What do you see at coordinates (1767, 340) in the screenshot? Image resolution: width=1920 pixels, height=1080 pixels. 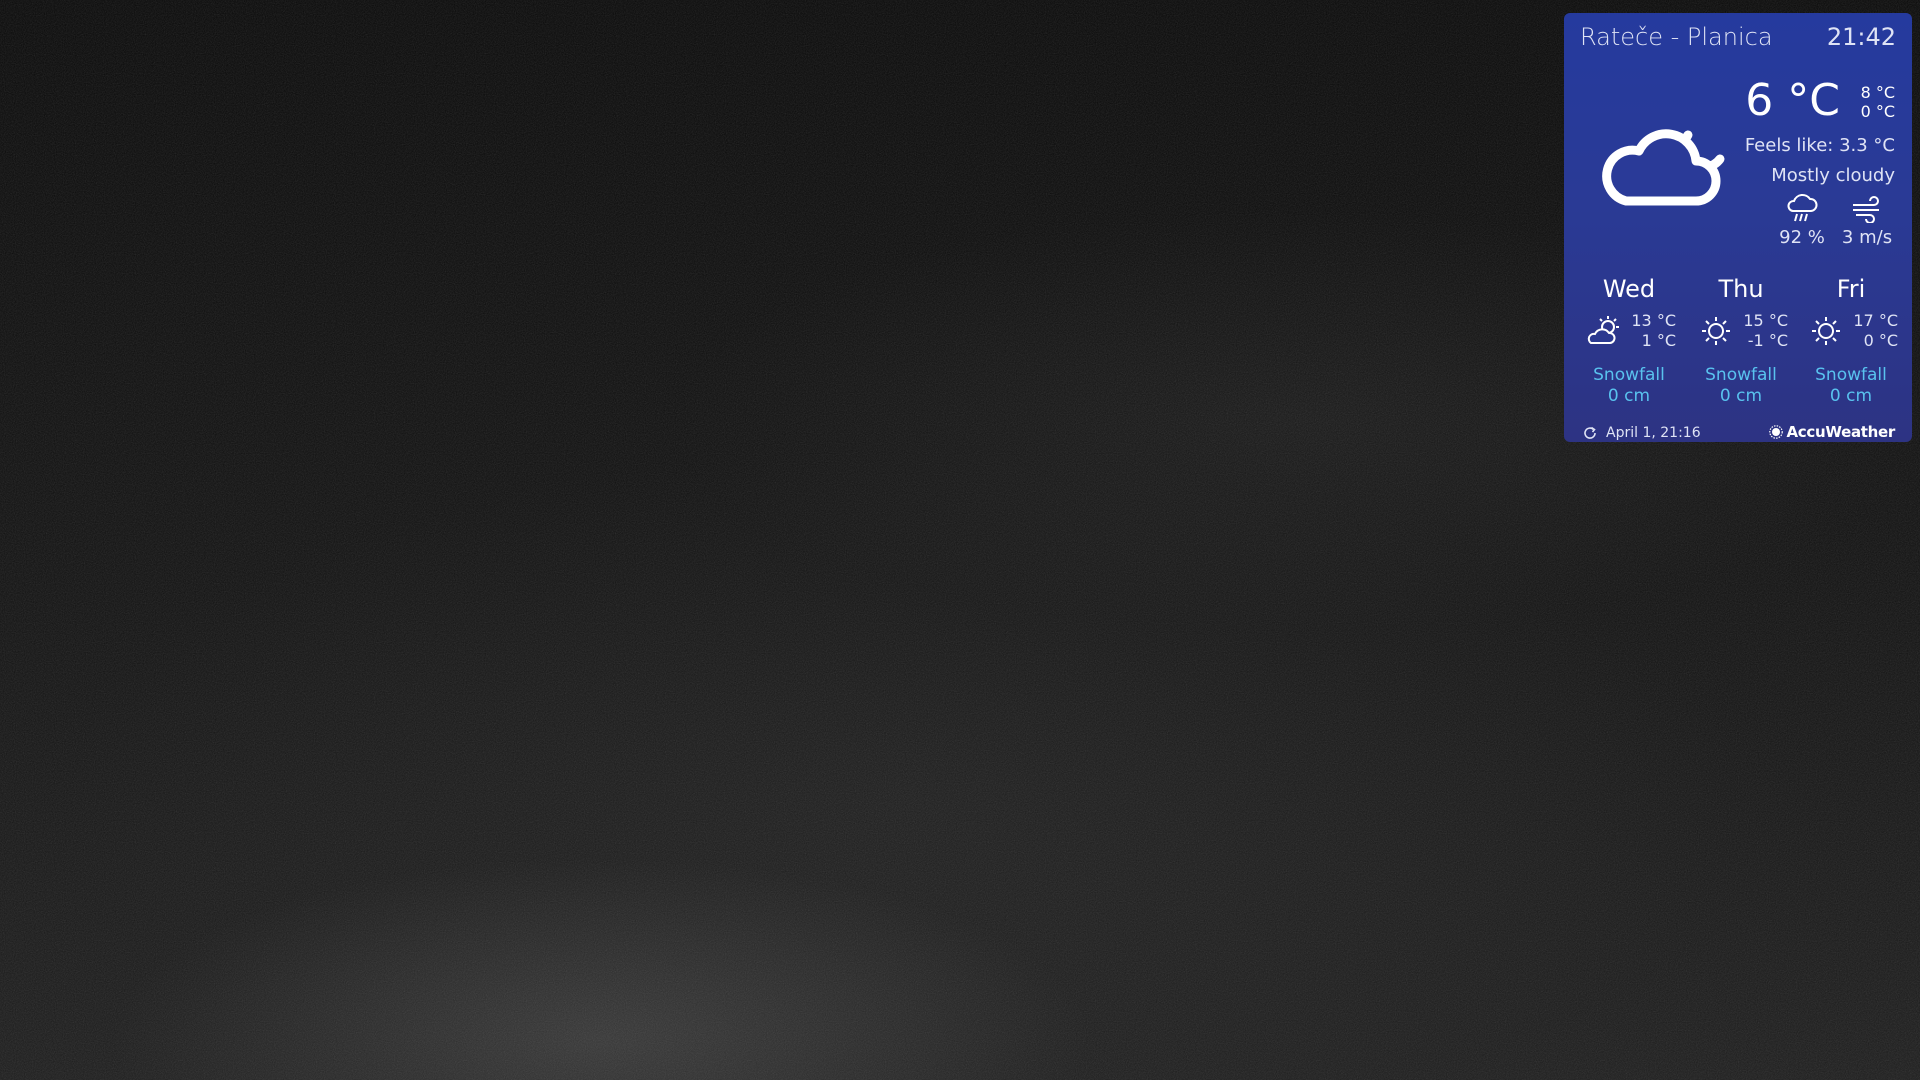 I see `forecast-low: -1 °C` at bounding box center [1767, 340].